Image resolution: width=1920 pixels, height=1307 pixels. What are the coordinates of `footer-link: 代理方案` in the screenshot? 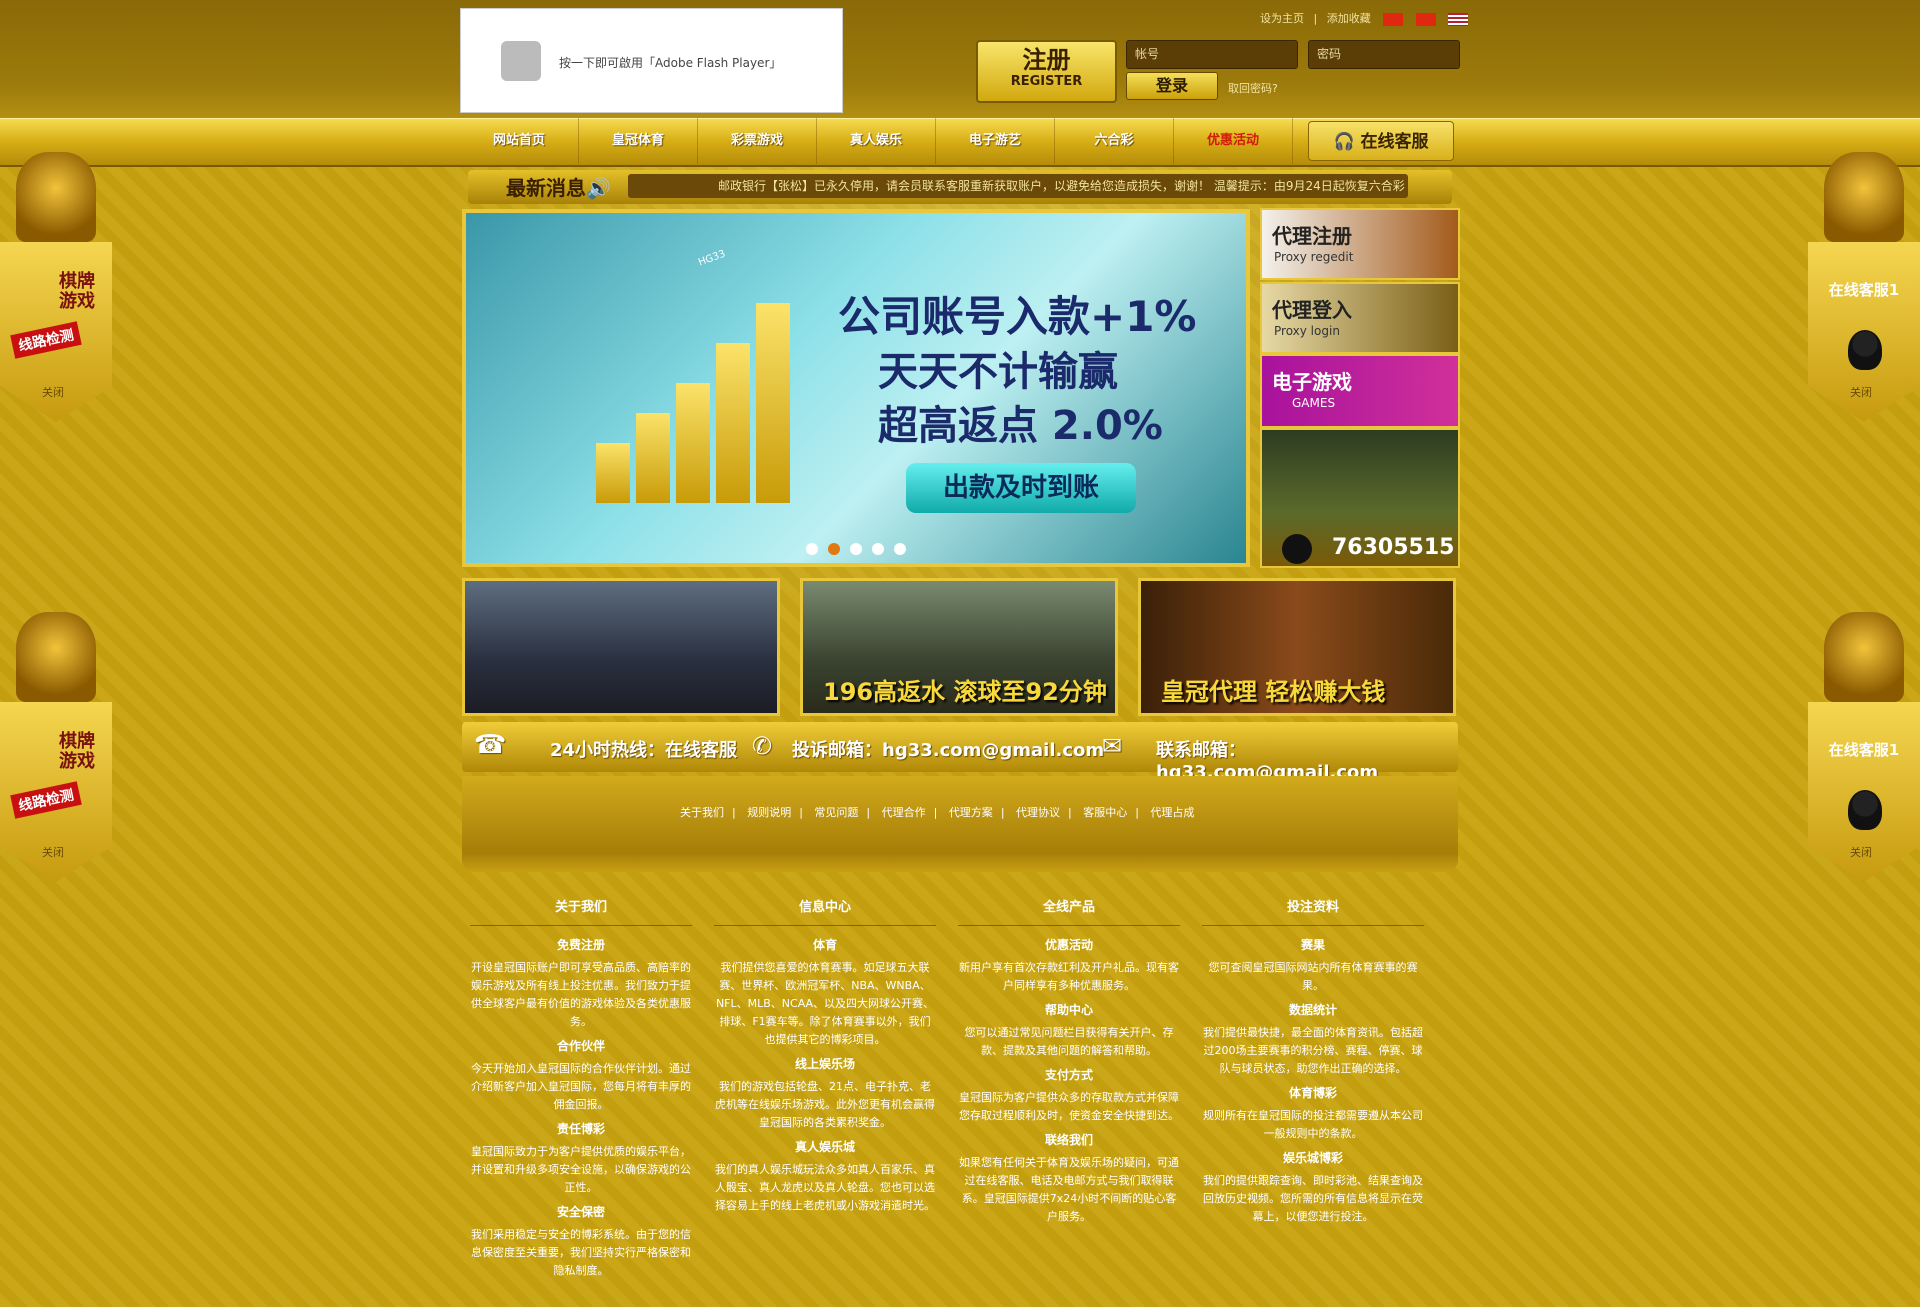 It's located at (971, 812).